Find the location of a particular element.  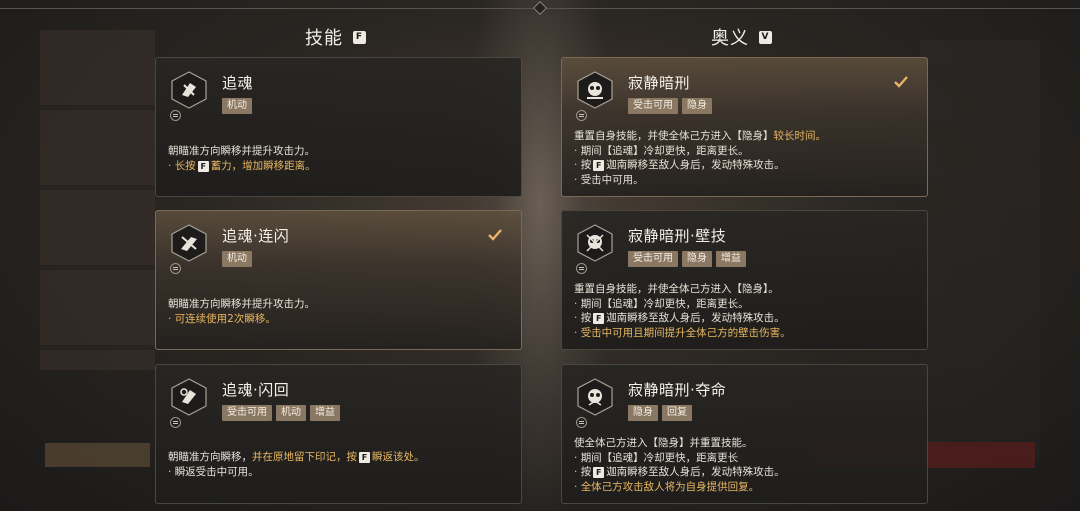

skill-card-zhuihun: 追魂 机动 朝瞄准方向瞬移并提升攻击力。 长按F蓄力，增加瞬移距离。 is located at coordinates (338, 127).